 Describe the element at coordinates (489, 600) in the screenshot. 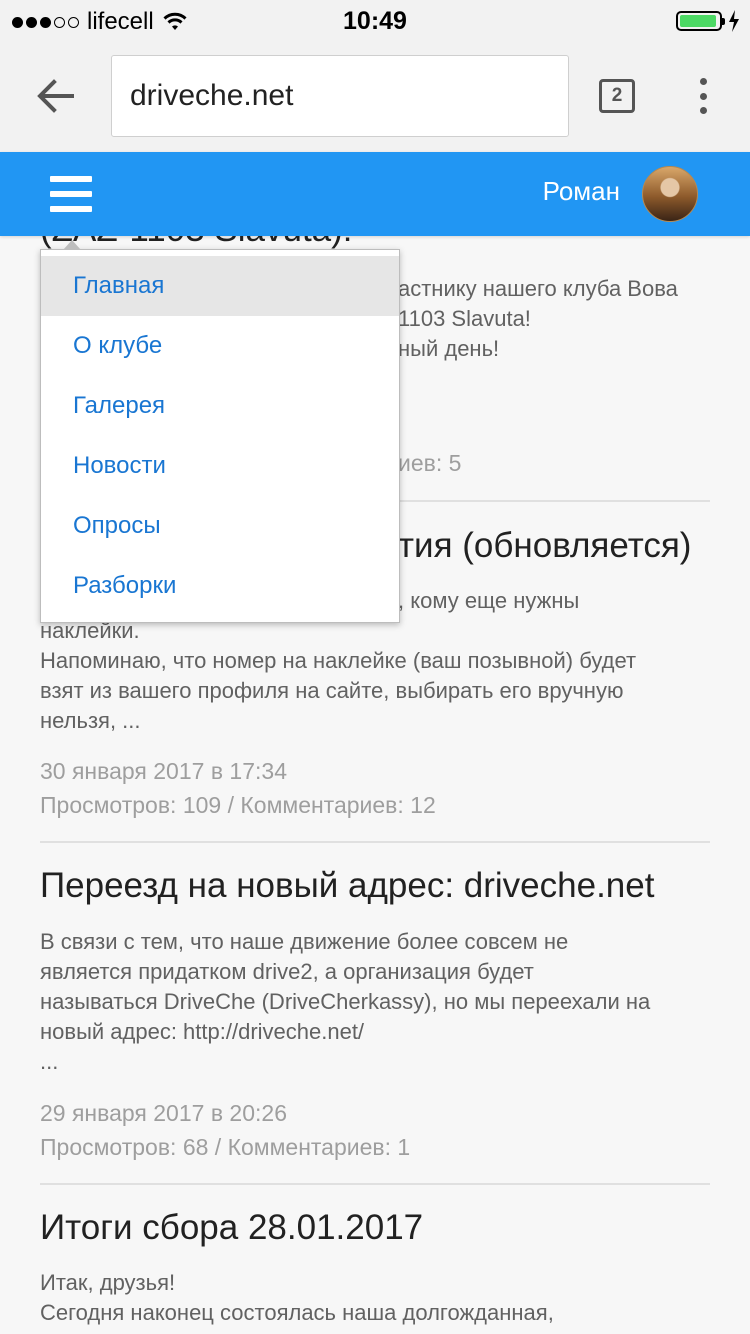

I see `excerpt-line: , кому еще нужны` at that location.